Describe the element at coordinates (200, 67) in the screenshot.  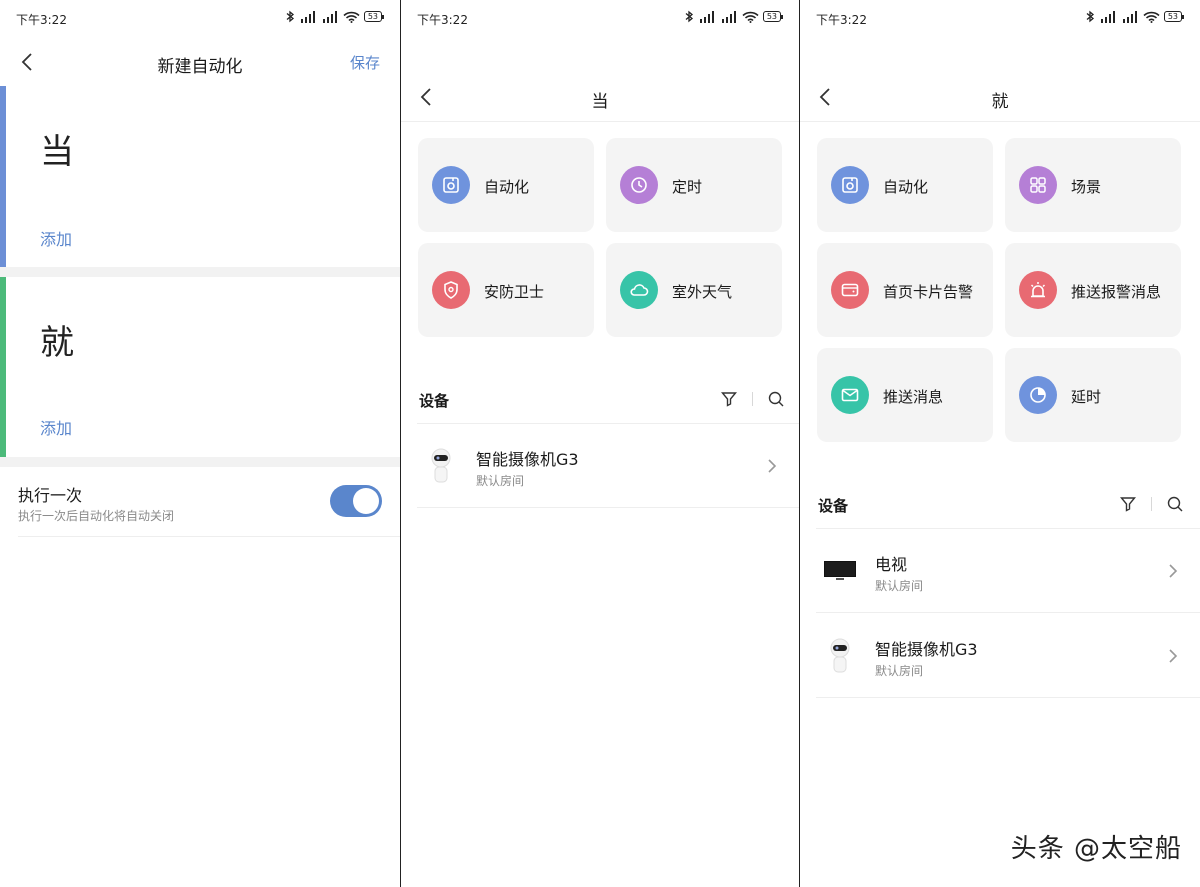
I see `page-title: 新建自动化` at that location.